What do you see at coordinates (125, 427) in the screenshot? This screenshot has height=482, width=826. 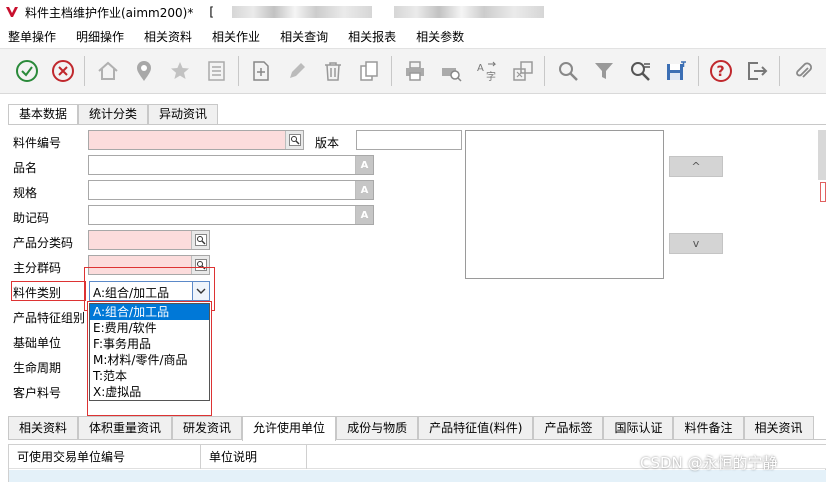 I see `tab-volume-weight: 体积重量资讯` at bounding box center [125, 427].